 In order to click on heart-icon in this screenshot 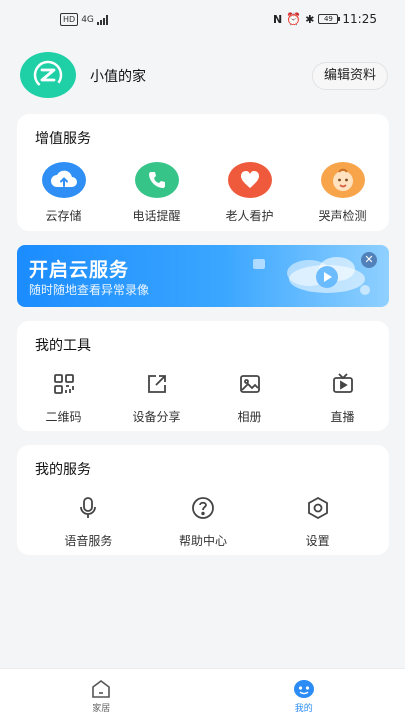, I will do `click(249, 180)`.